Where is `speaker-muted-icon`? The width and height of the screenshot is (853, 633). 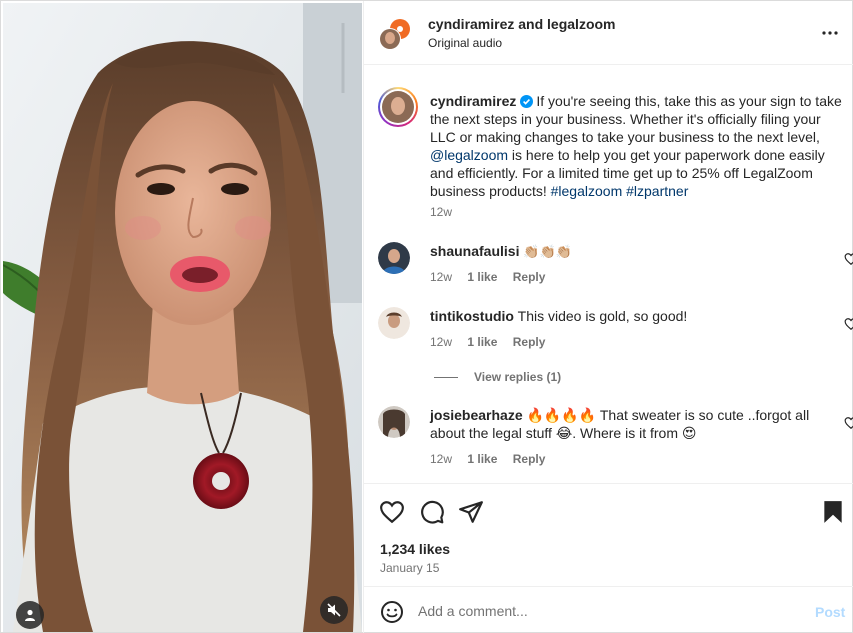 speaker-muted-icon is located at coordinates (334, 610).